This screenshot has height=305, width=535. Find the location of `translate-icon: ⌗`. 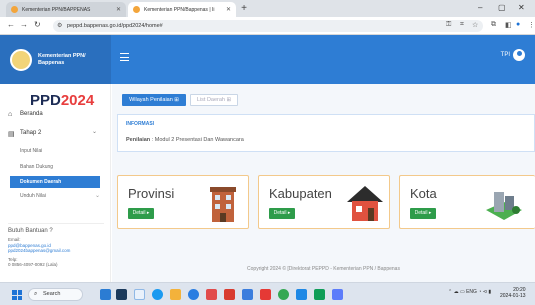

translate-icon: ⌗ is located at coordinates (462, 25).